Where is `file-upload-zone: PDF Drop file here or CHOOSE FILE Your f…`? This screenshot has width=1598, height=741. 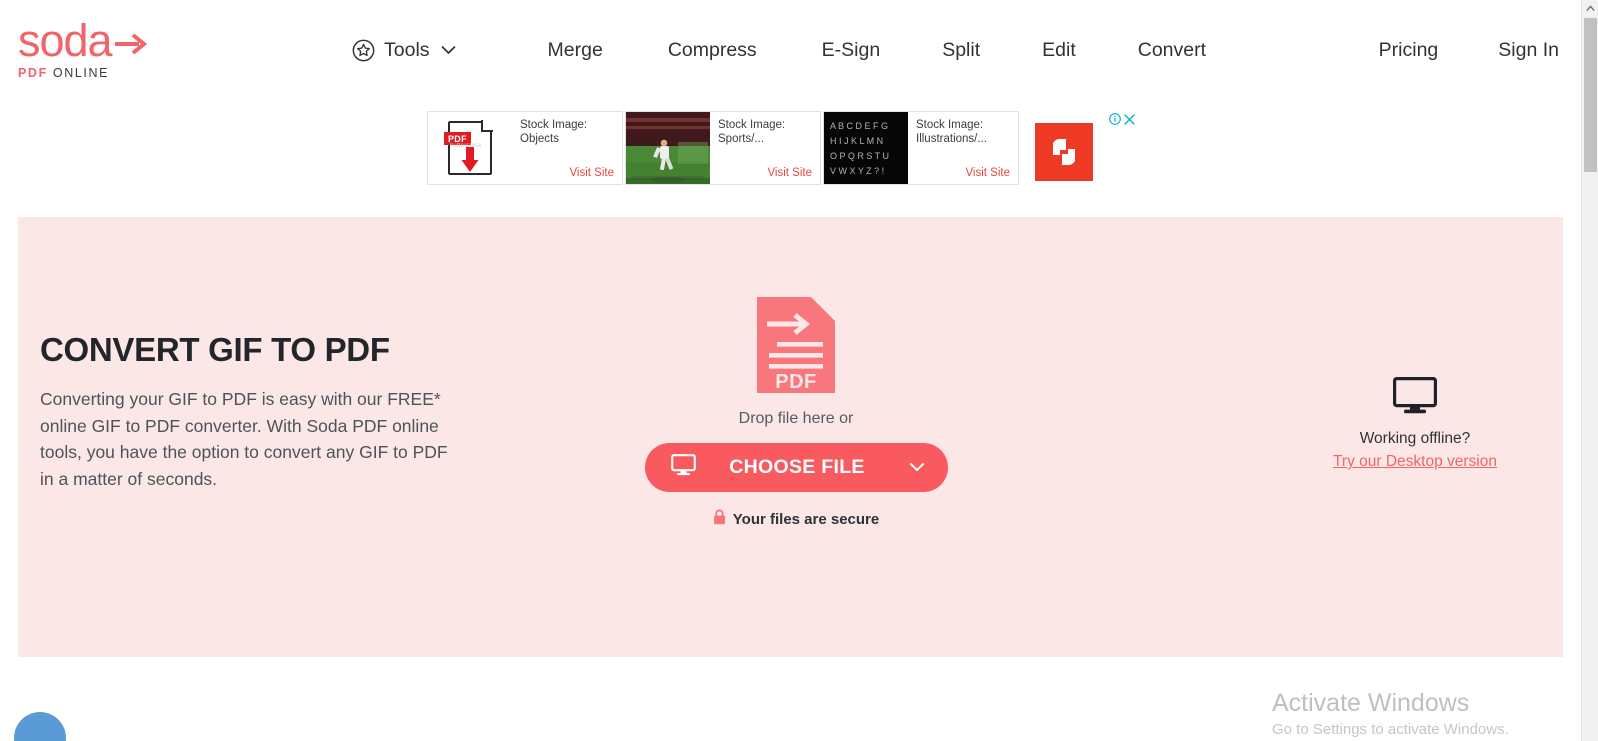 file-upload-zone: PDF Drop file here or CHOOSE FILE Your f… is located at coordinates (796, 413).